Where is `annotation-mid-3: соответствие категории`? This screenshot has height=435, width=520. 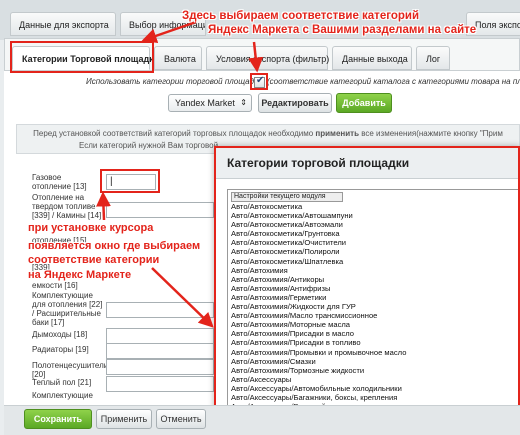 annotation-mid-3: соответствие категории is located at coordinates (94, 260).